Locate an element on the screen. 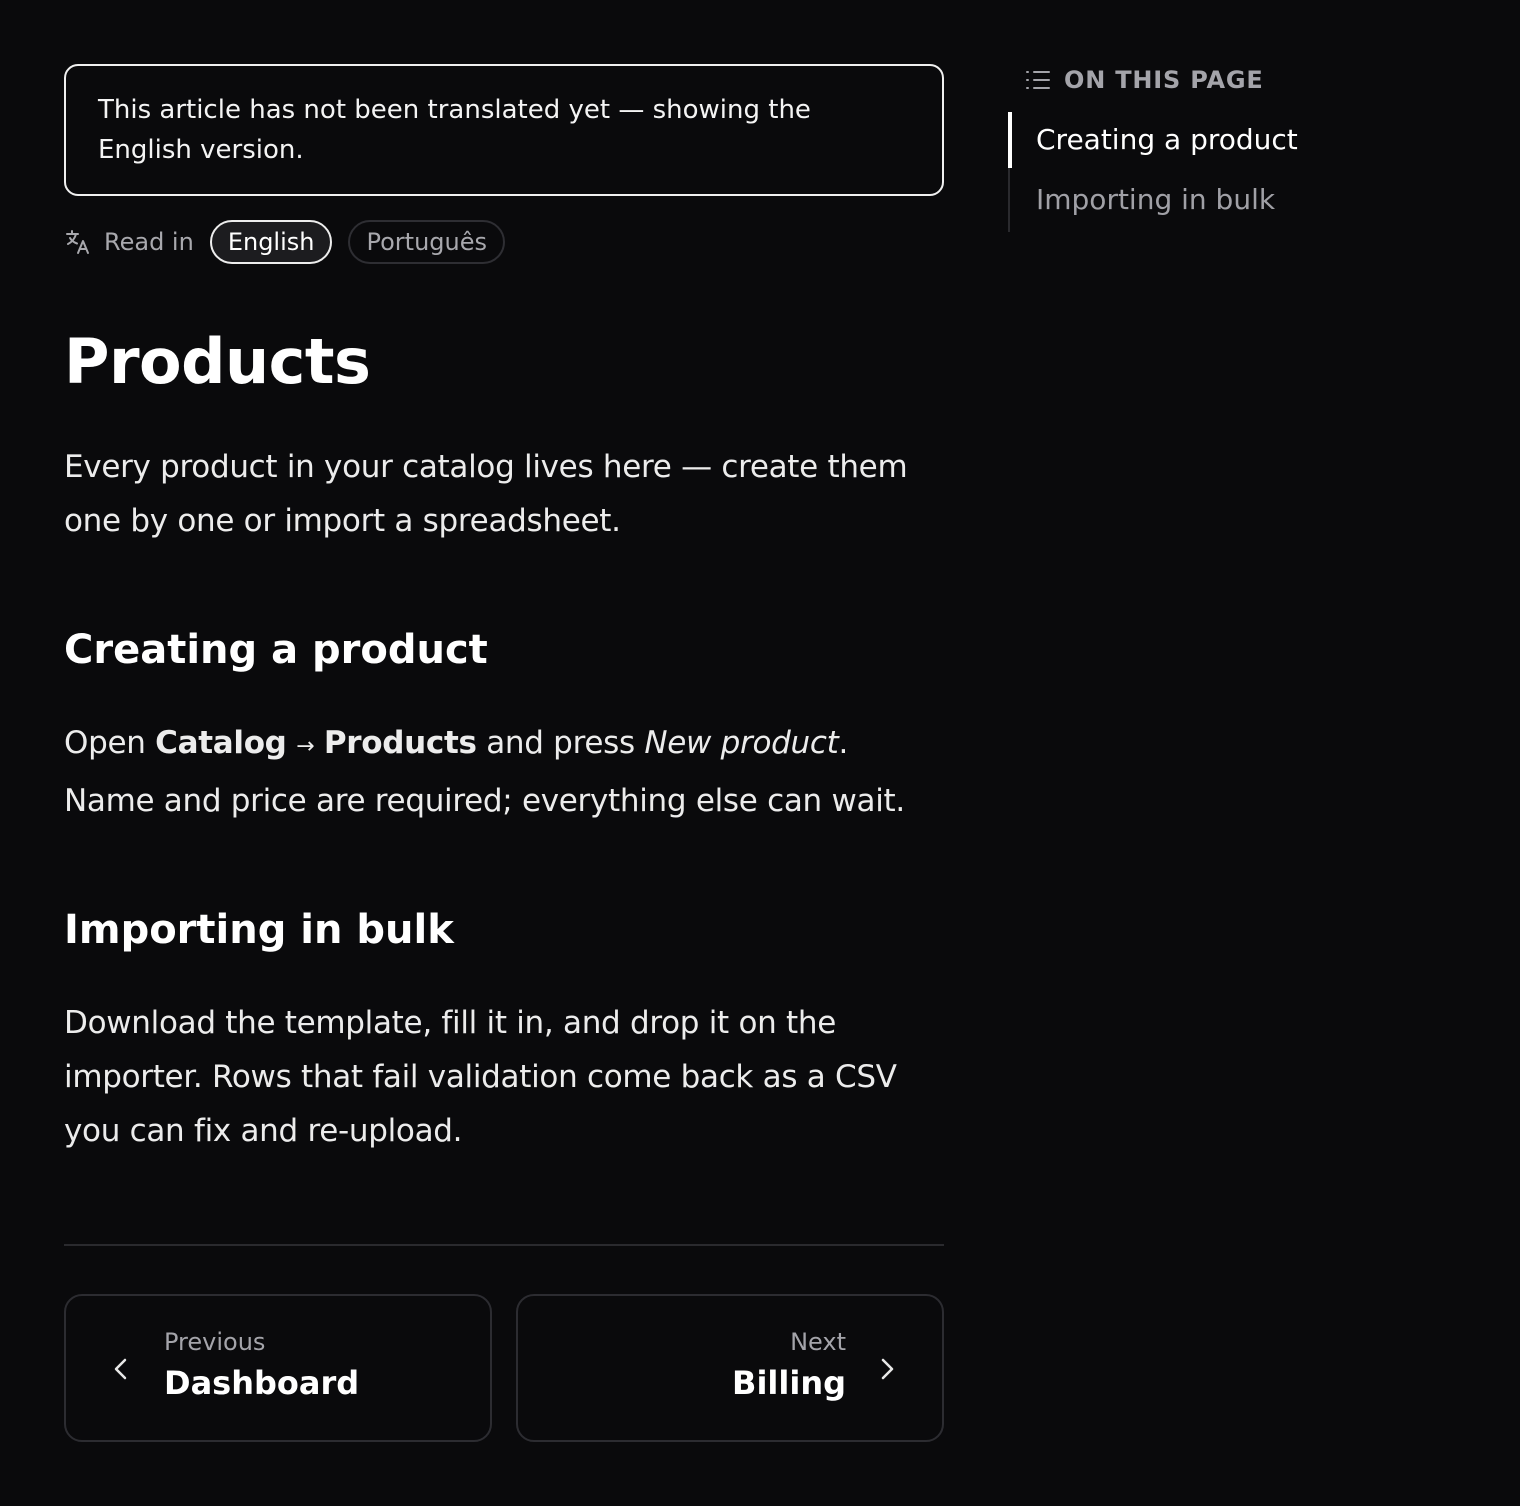  toc-header: ON THIS PAGE is located at coordinates (1246, 80).